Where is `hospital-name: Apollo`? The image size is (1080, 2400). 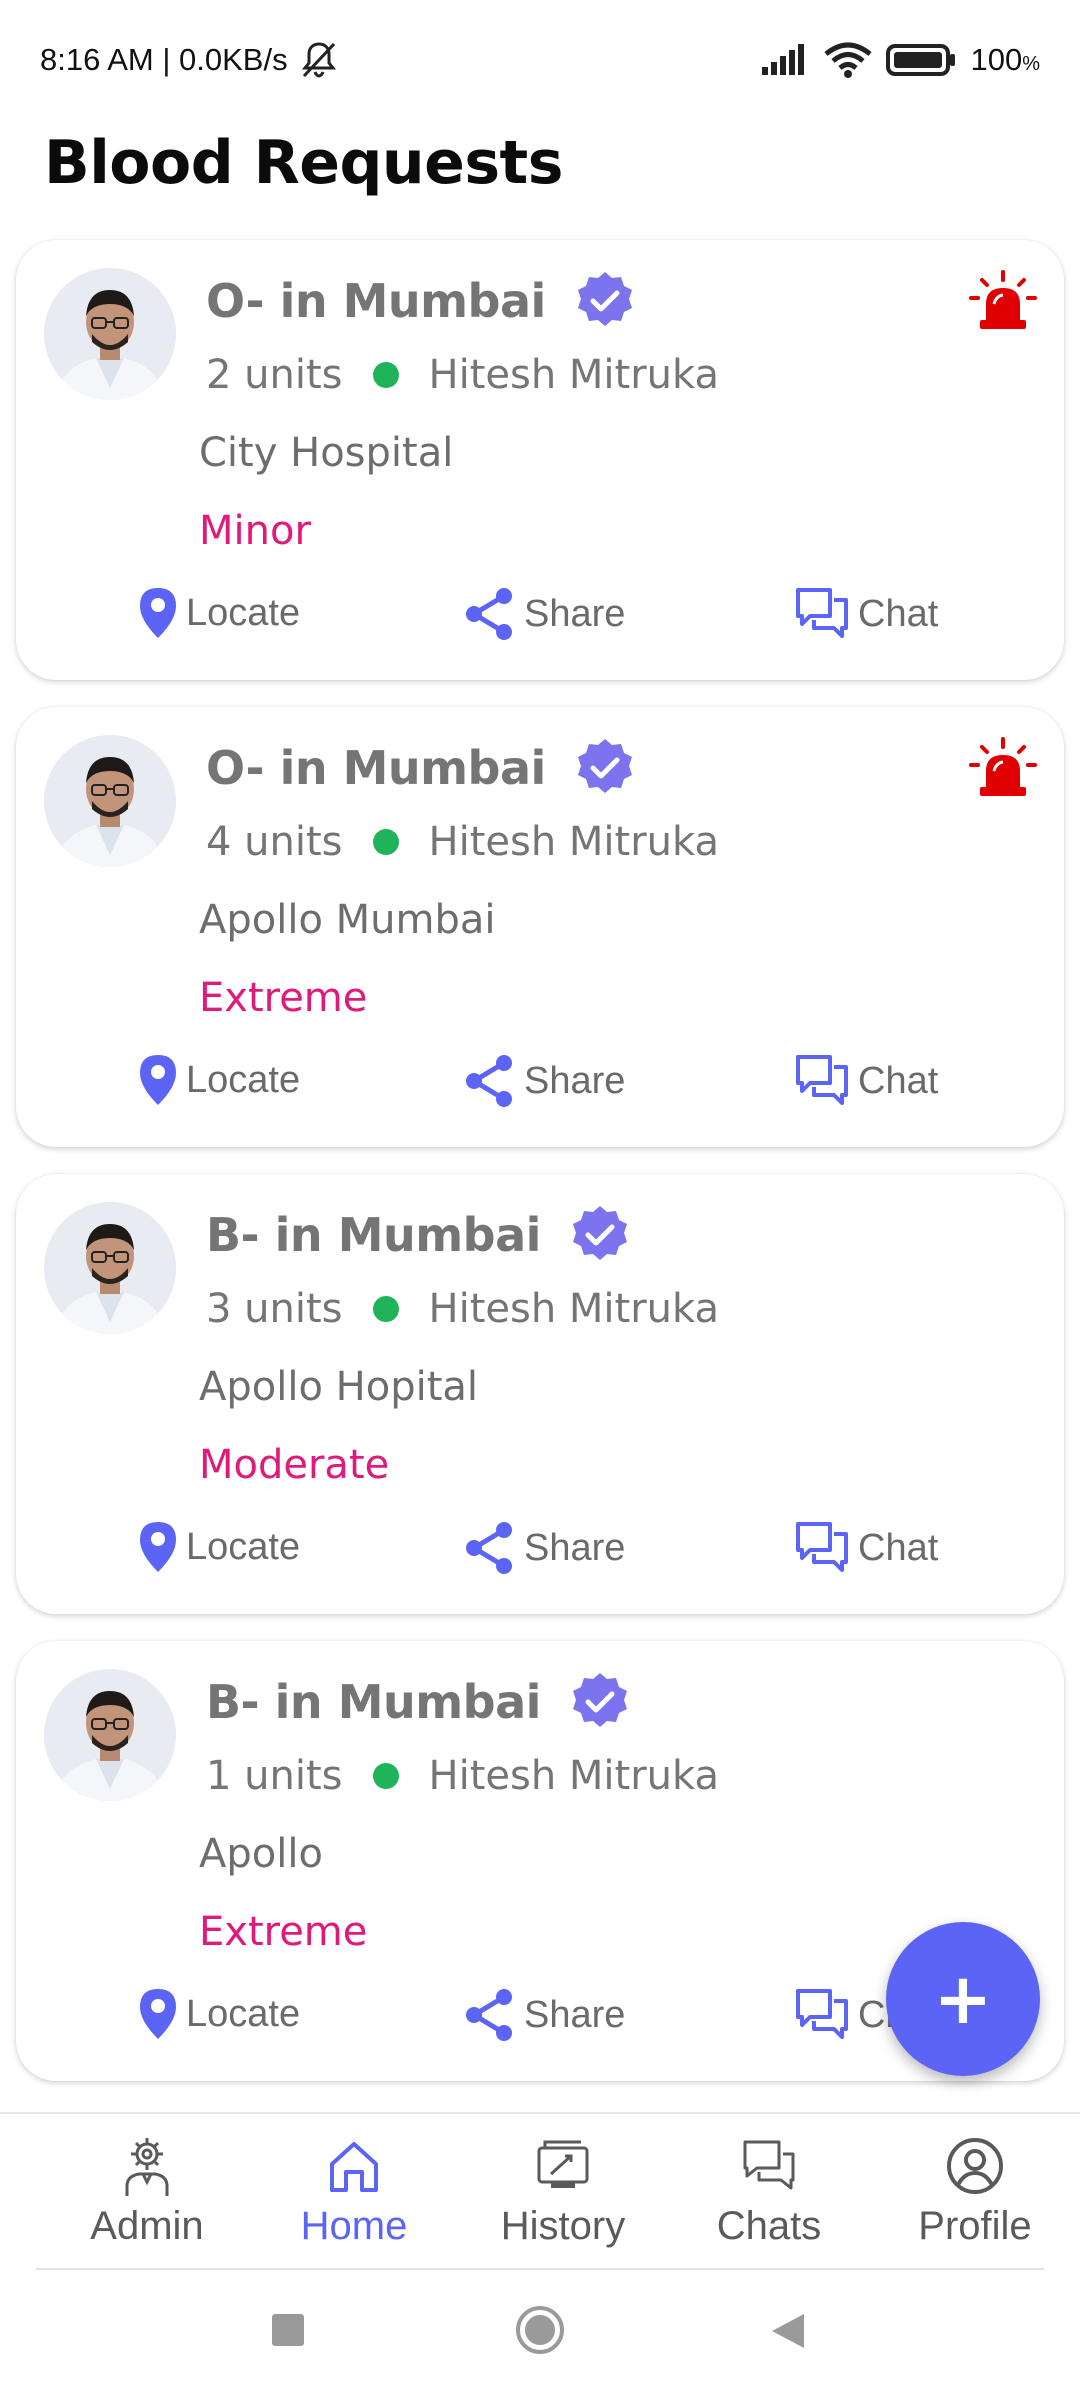 hospital-name: Apollo is located at coordinates (261, 1854).